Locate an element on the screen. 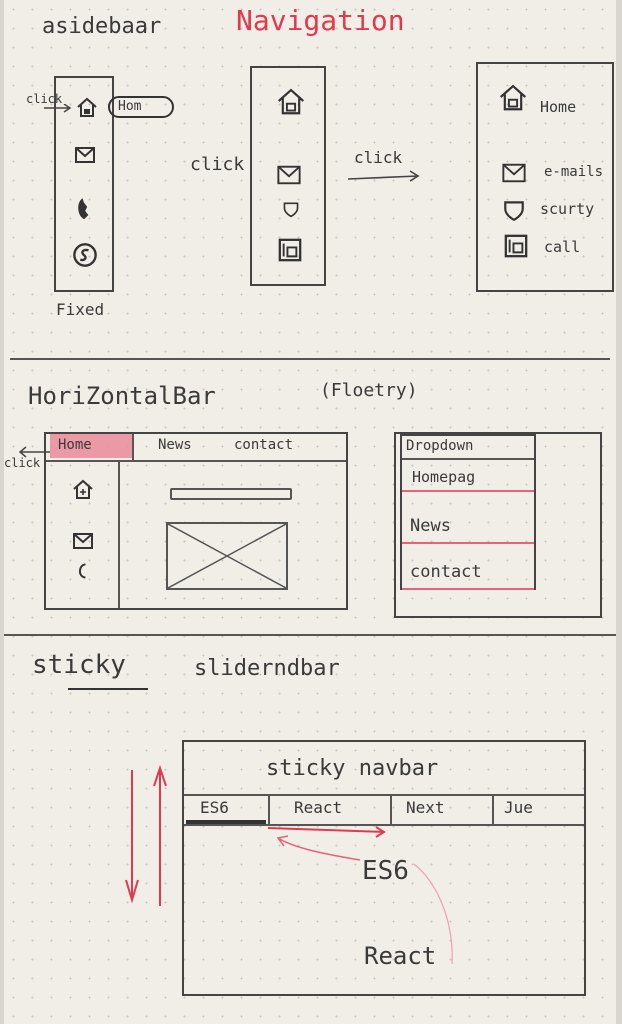  section-title-sticky: sticky is located at coordinates (79, 665).